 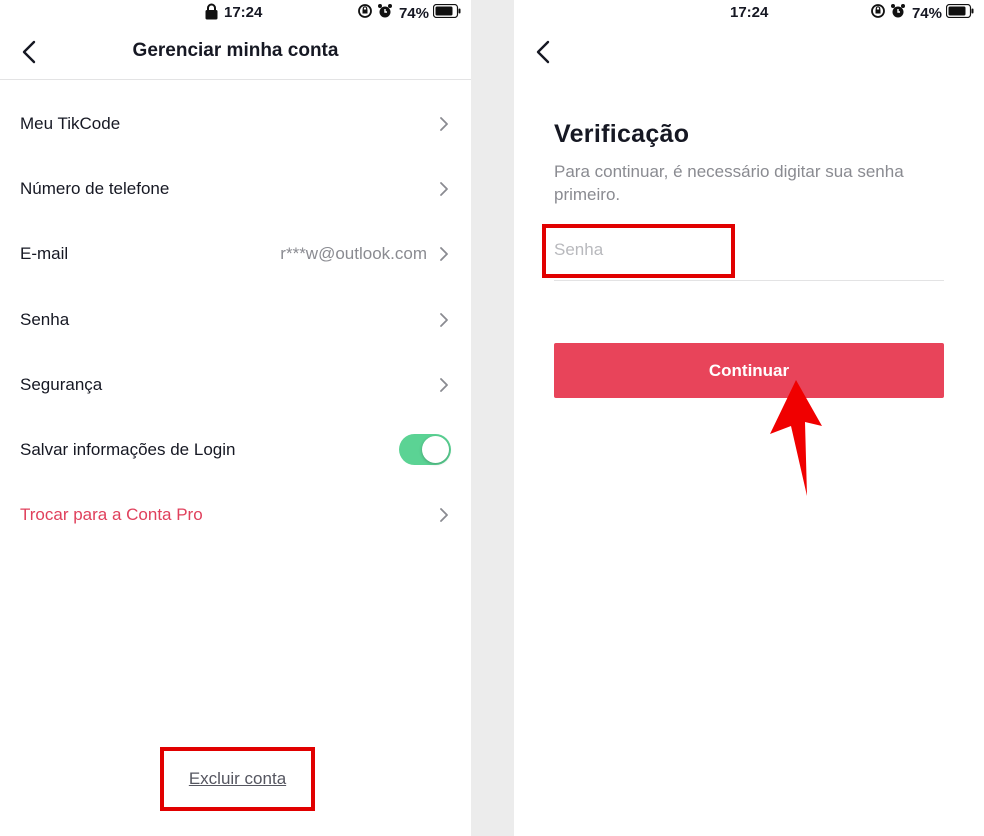 What do you see at coordinates (353, 253) in the screenshot?
I see `email-value: r***w@outlook.com` at bounding box center [353, 253].